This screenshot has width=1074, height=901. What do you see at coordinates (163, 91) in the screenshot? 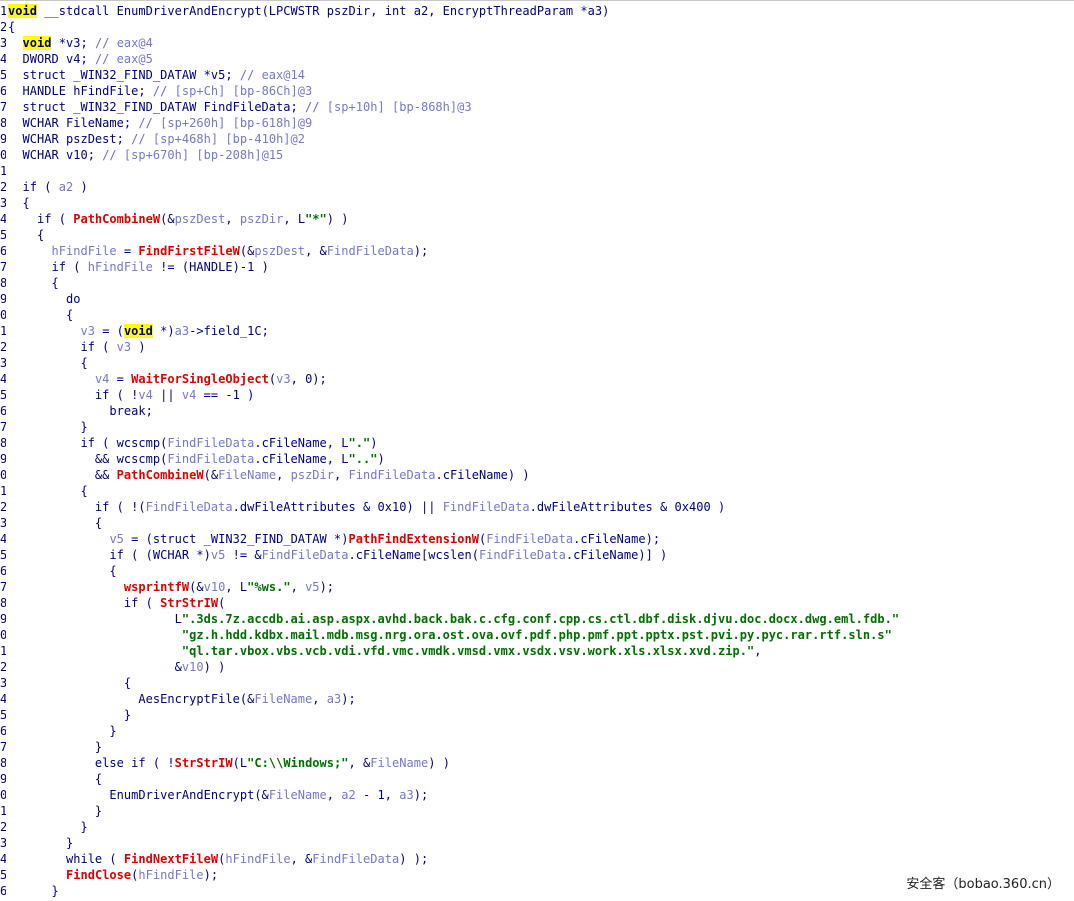
I see `code-token-cmt: //` at bounding box center [163, 91].